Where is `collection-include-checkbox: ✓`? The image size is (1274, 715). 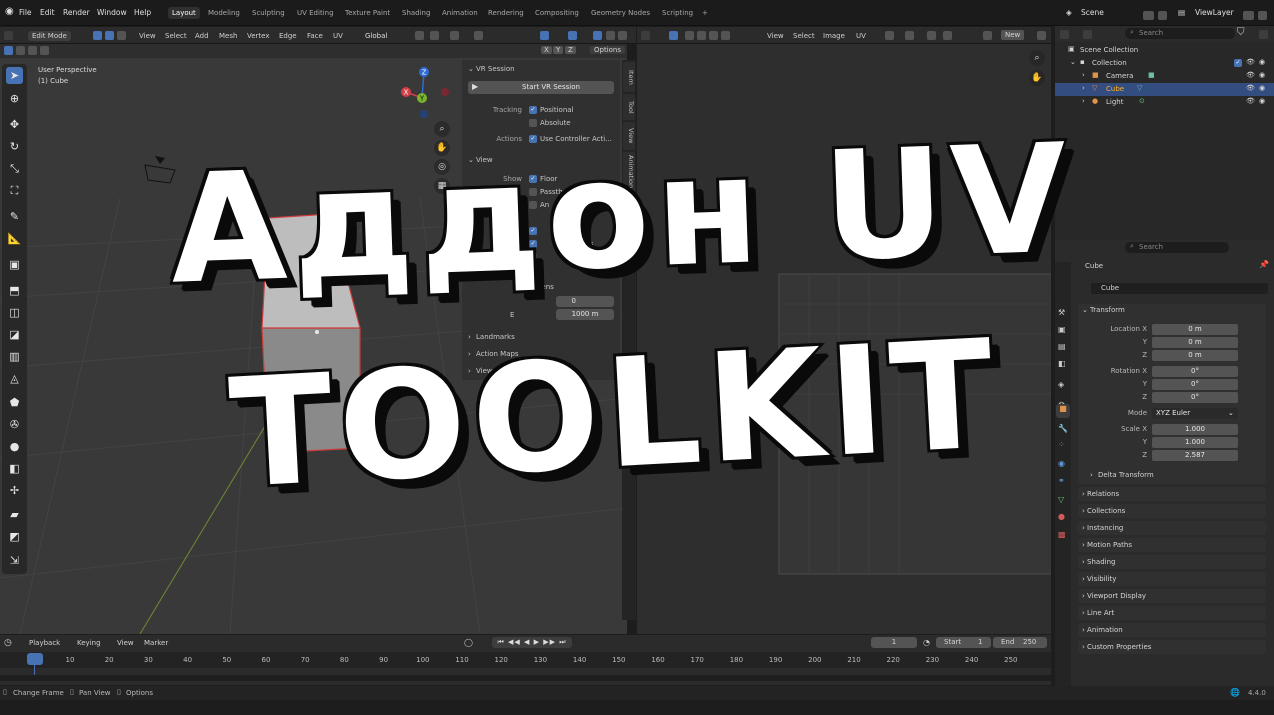
collection-include-checkbox: ✓ is located at coordinates (1238, 63).